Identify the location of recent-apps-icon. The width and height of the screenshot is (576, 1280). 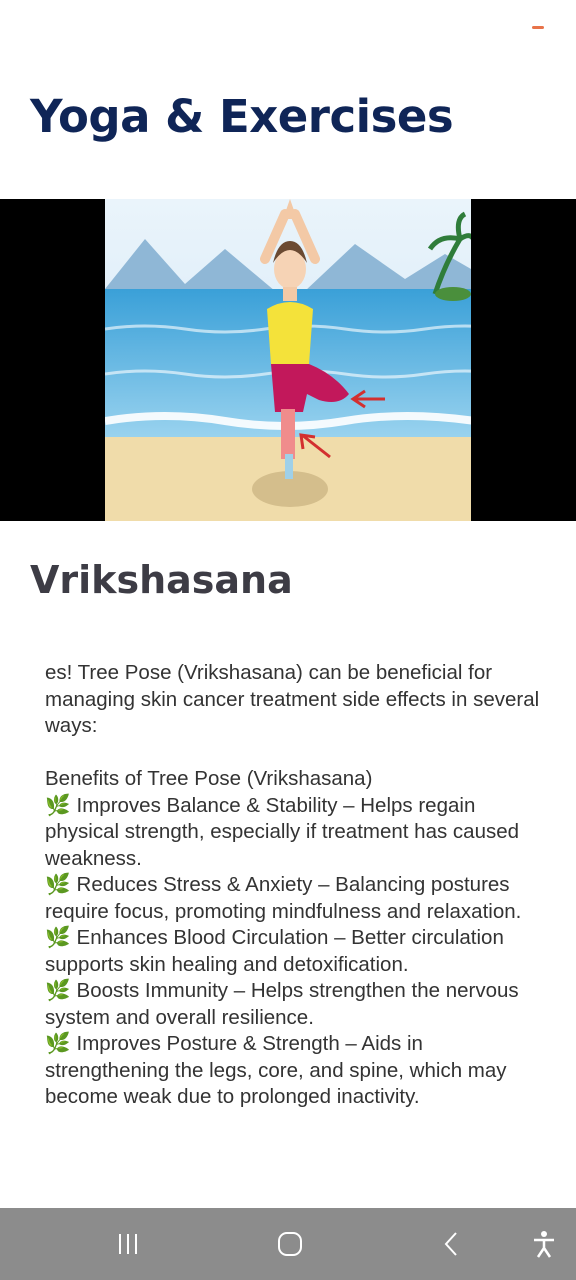
(128, 1244).